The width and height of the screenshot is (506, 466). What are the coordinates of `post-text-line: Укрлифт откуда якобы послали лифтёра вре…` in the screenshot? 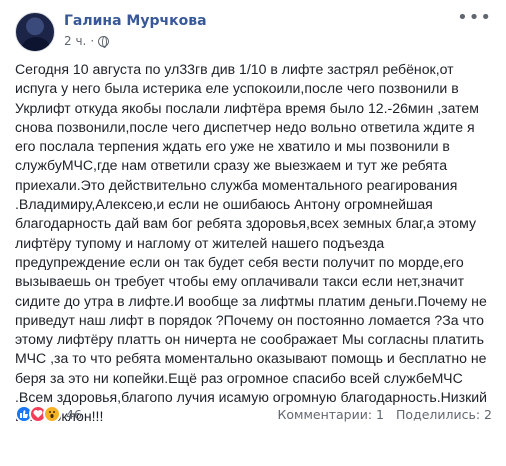 It's located at (247, 107).